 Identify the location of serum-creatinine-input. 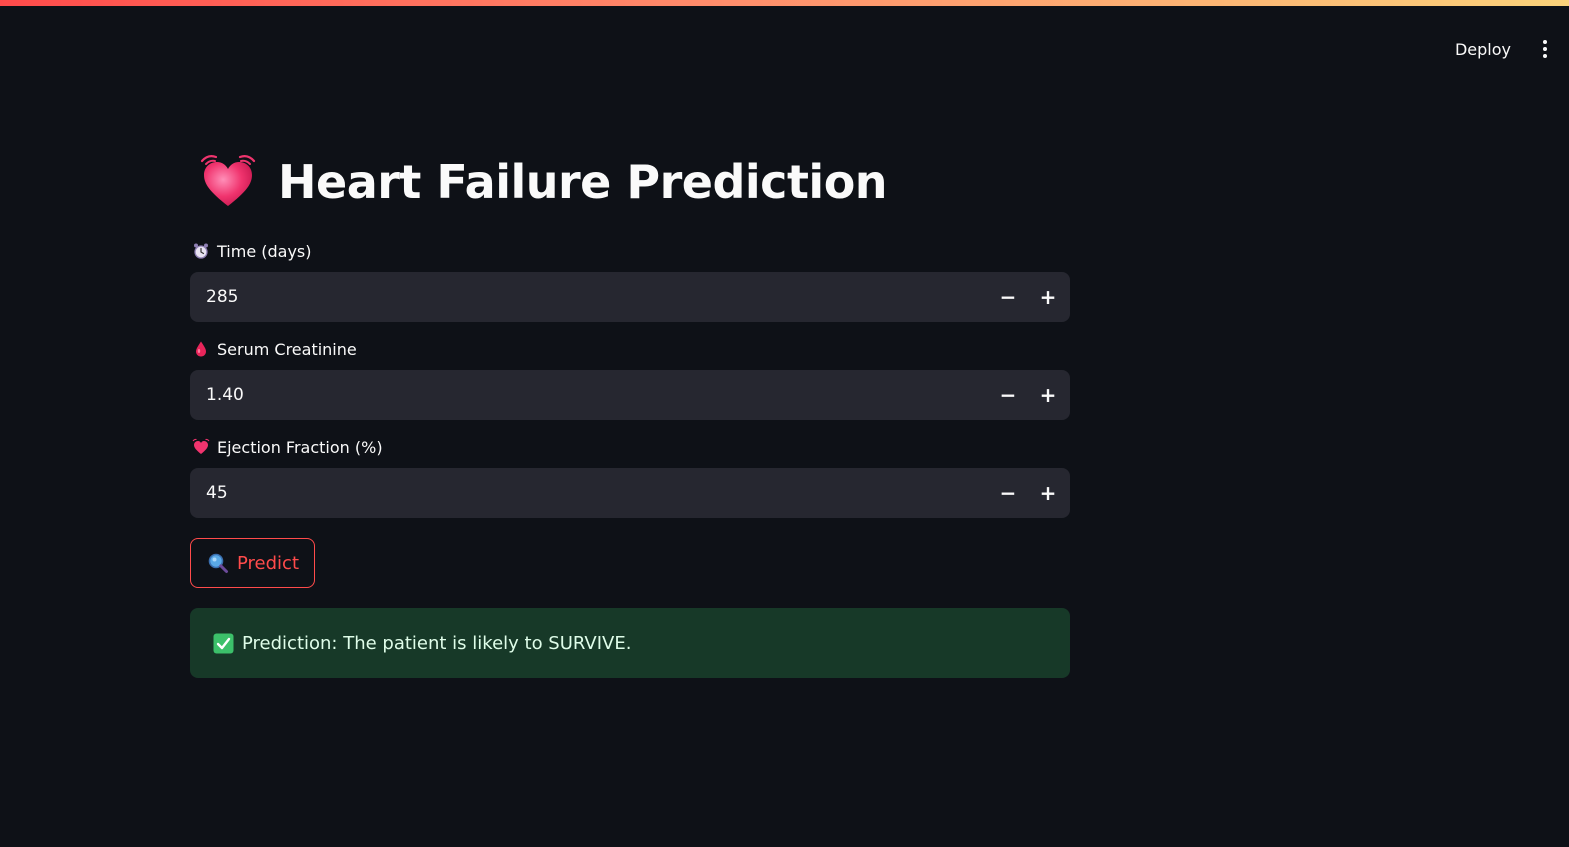
(589, 395).